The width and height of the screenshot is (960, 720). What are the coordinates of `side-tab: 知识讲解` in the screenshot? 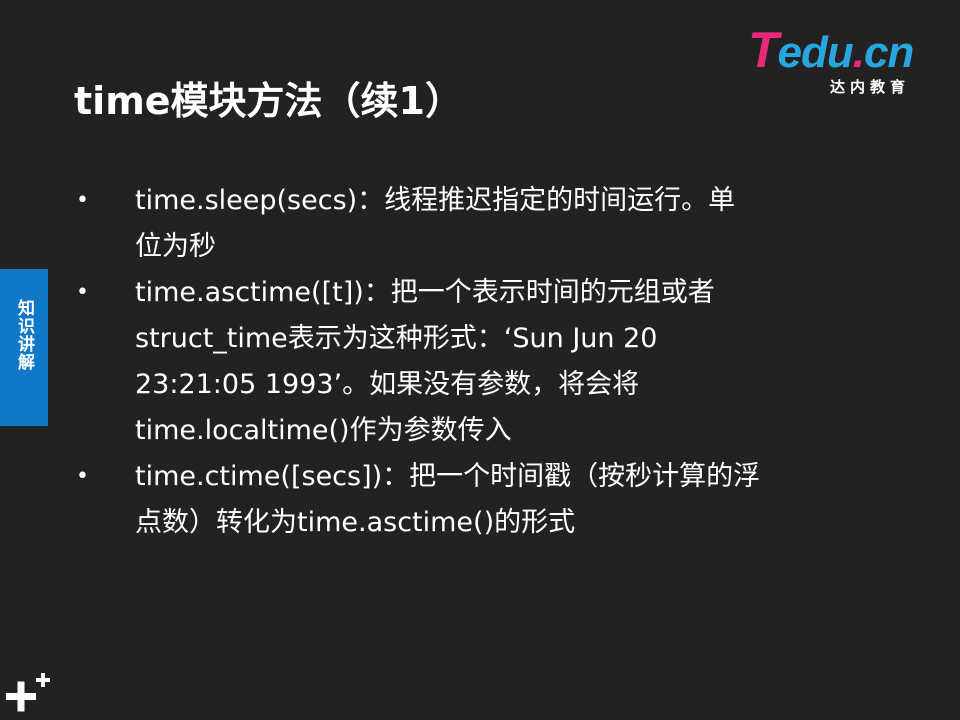 It's located at (24, 347).